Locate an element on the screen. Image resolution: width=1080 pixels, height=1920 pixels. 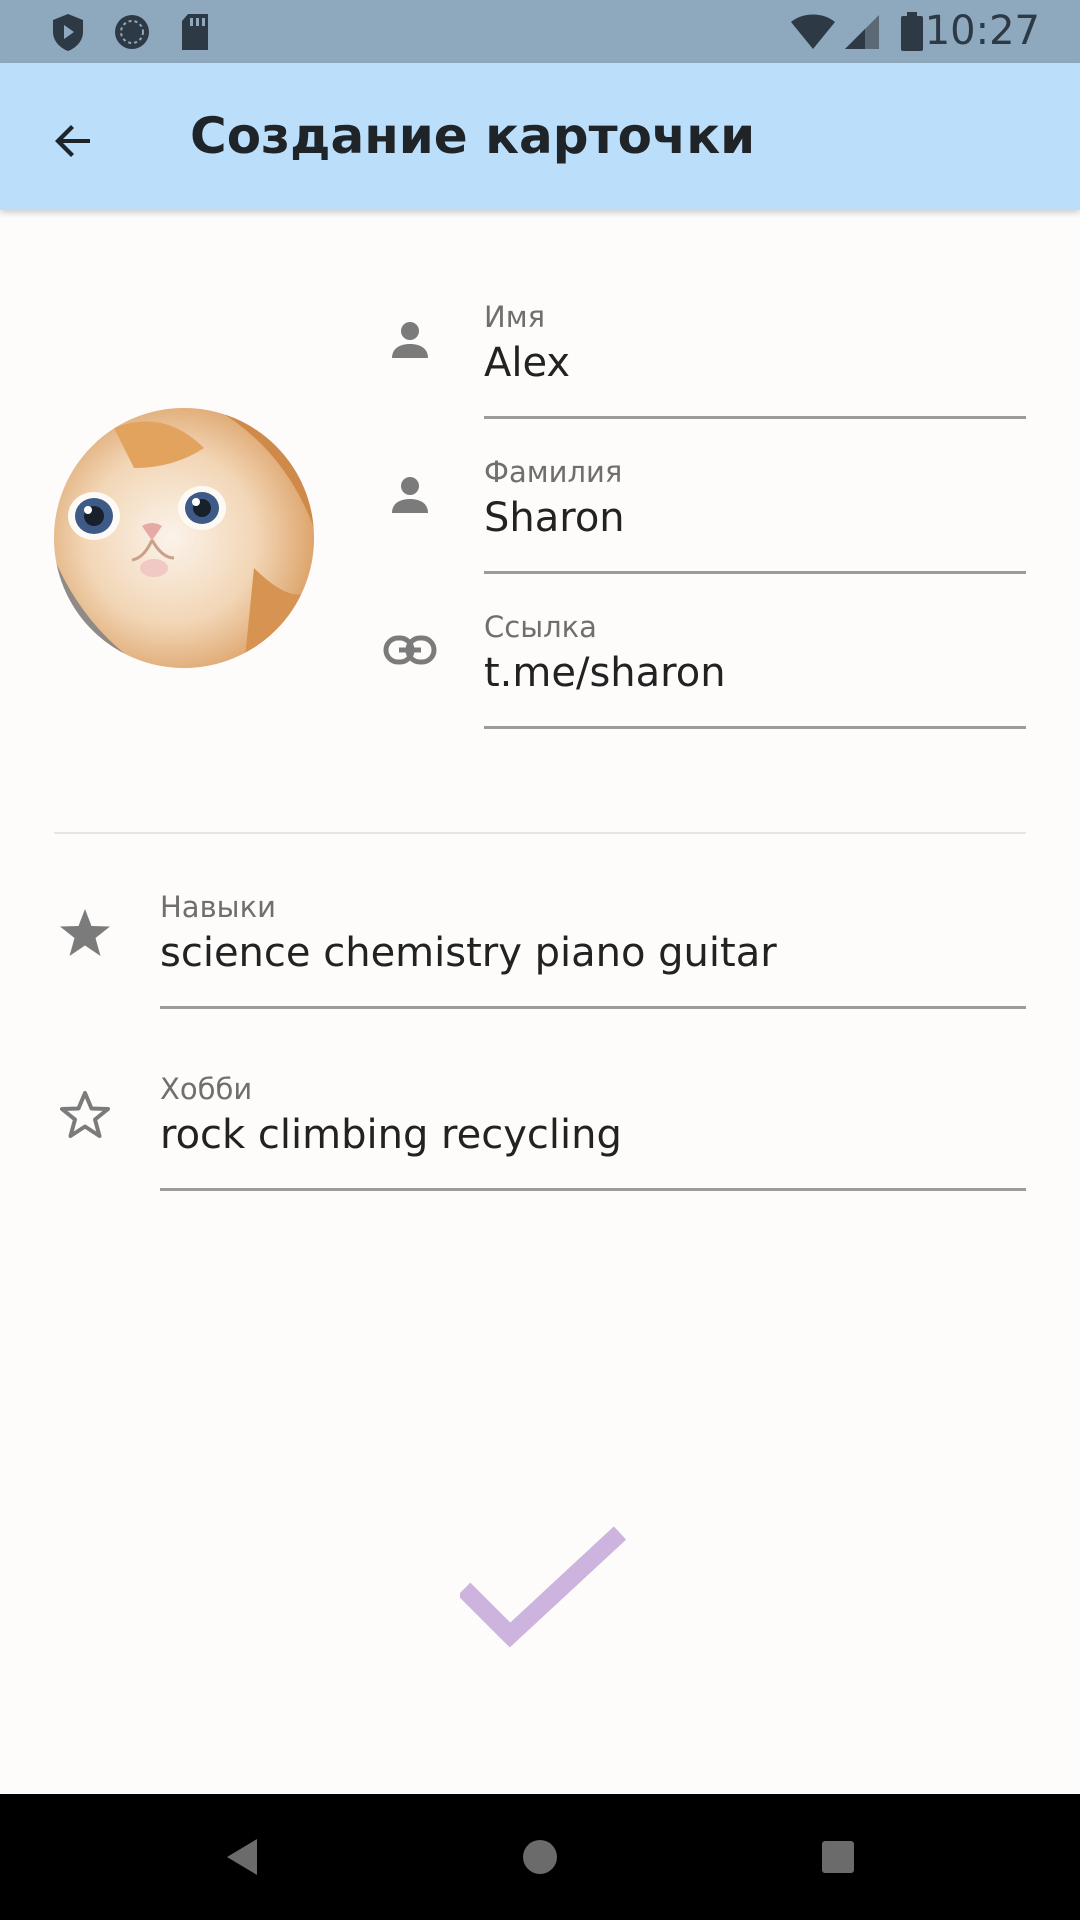
home-circle-icon is located at coordinates (540, 1857).